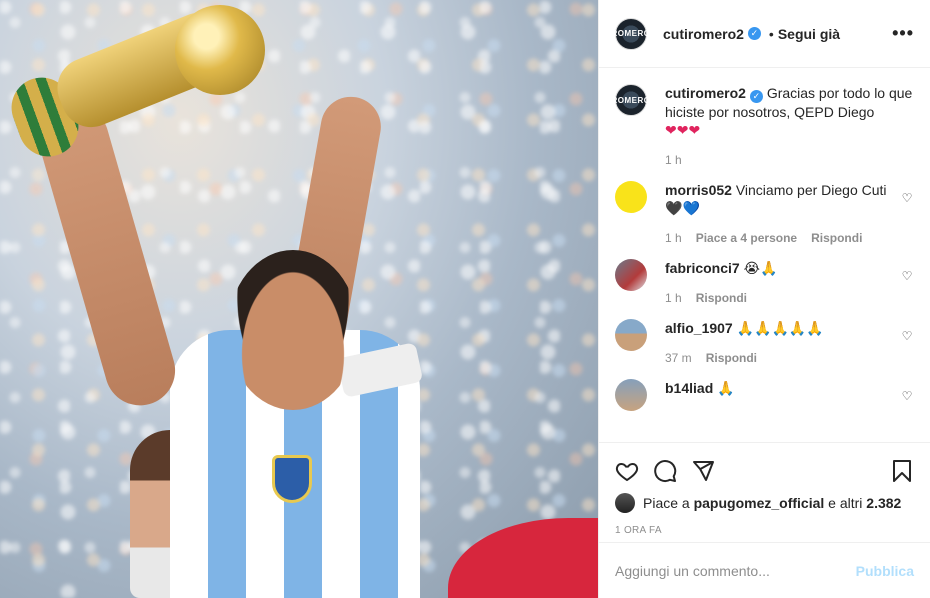 The width and height of the screenshot is (930, 598). I want to click on photo-trophy, so click(134, 84).